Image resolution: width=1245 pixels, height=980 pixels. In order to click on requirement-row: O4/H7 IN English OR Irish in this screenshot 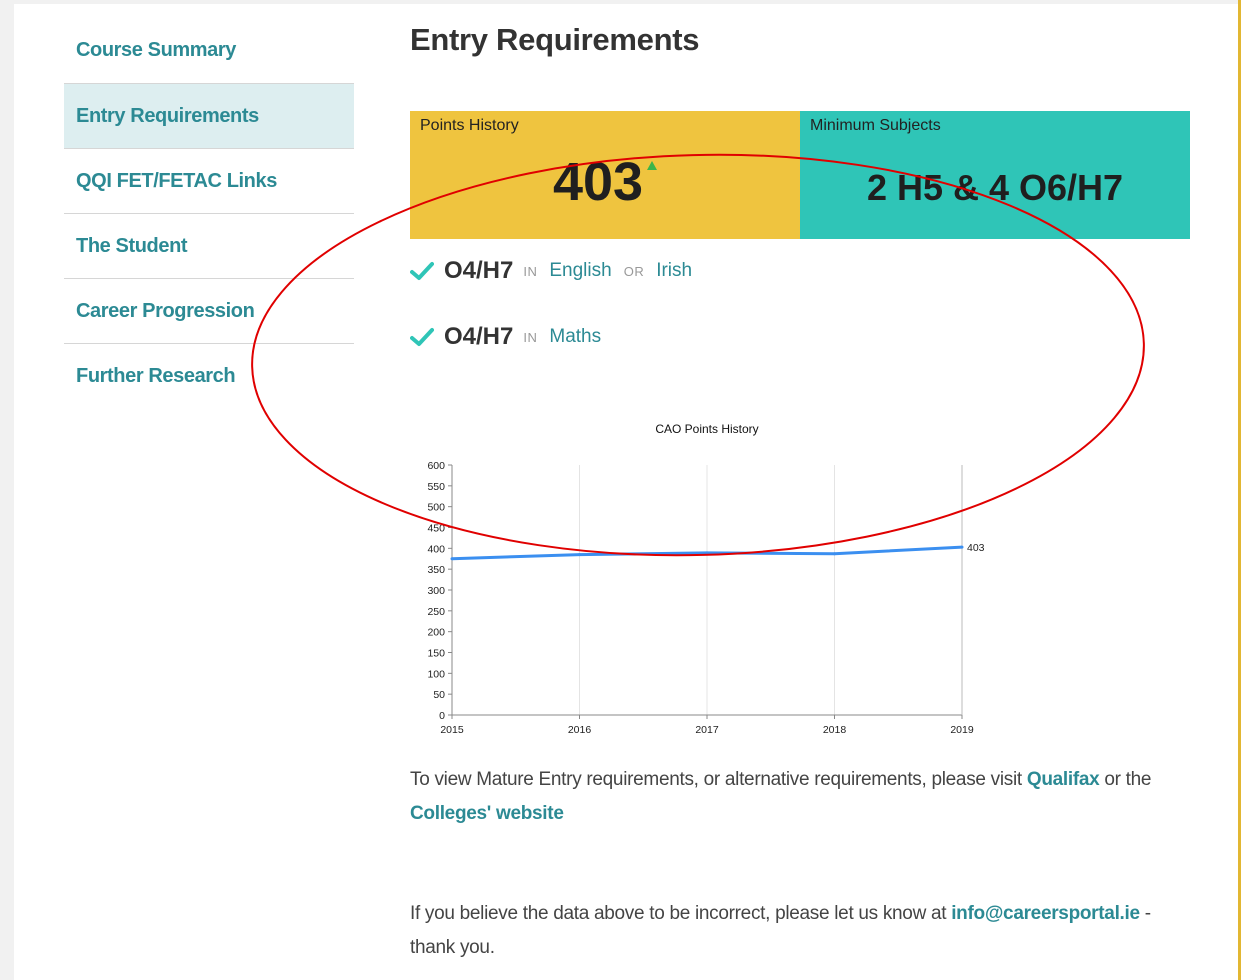, I will do `click(557, 271)`.